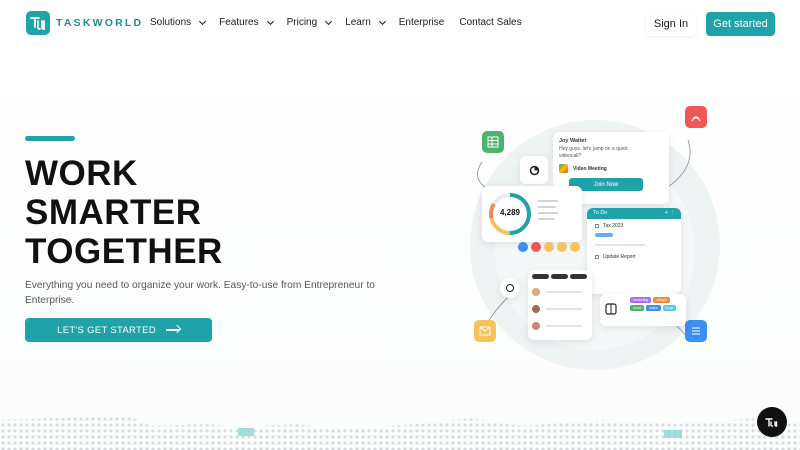 Image resolution: width=800 pixels, height=450 pixels. Describe the element at coordinates (358, 22) in the screenshot. I see `menu-learn-label: Learn` at that location.